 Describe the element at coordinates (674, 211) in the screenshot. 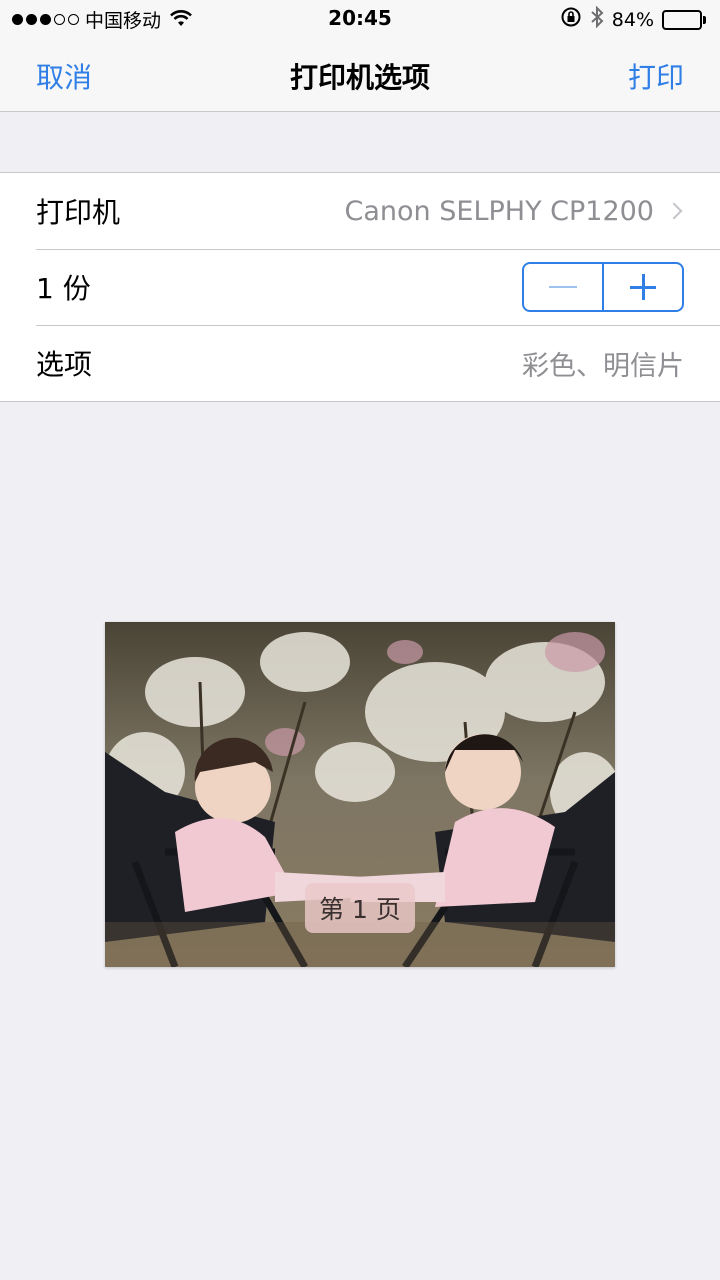

I see `chevron-right-icon` at that location.